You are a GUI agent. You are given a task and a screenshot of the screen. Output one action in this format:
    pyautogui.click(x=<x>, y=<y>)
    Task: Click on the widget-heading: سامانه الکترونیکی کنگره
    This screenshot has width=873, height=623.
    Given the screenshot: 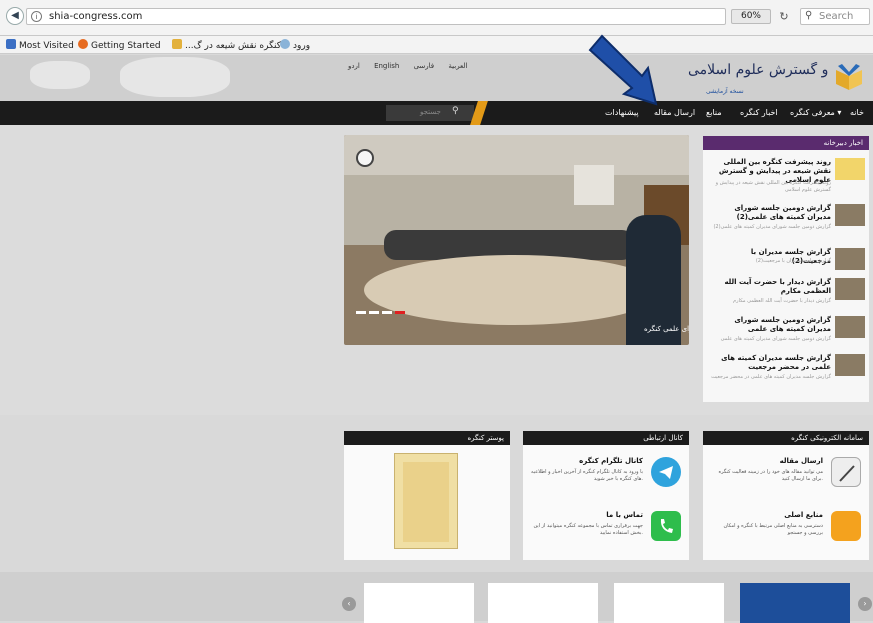 What is the action you would take?
    pyautogui.click(x=786, y=438)
    